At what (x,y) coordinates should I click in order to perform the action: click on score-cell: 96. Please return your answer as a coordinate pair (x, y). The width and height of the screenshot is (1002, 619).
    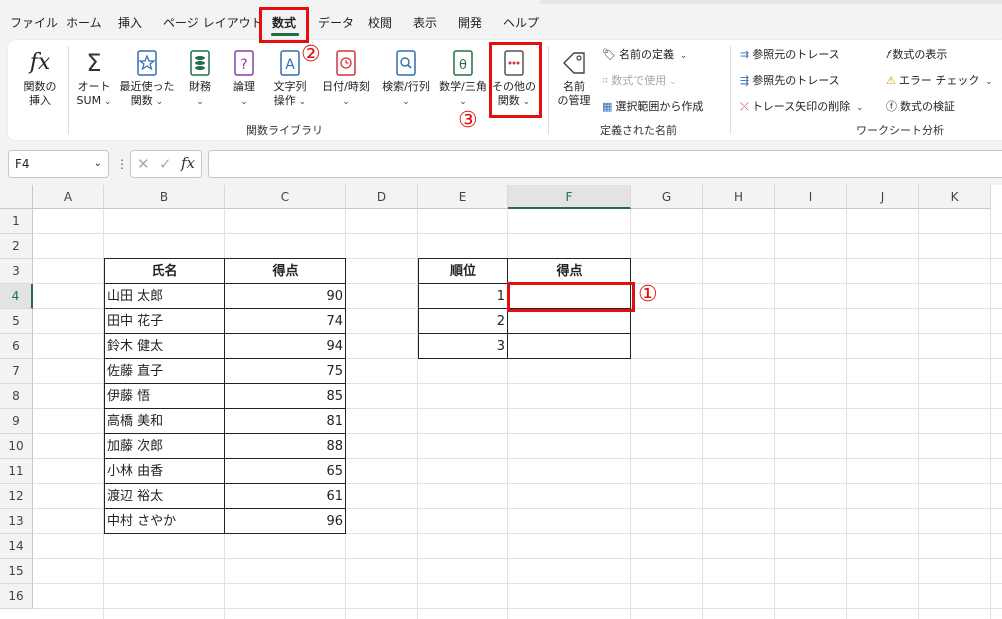
    Looking at the image, I should click on (285, 521).